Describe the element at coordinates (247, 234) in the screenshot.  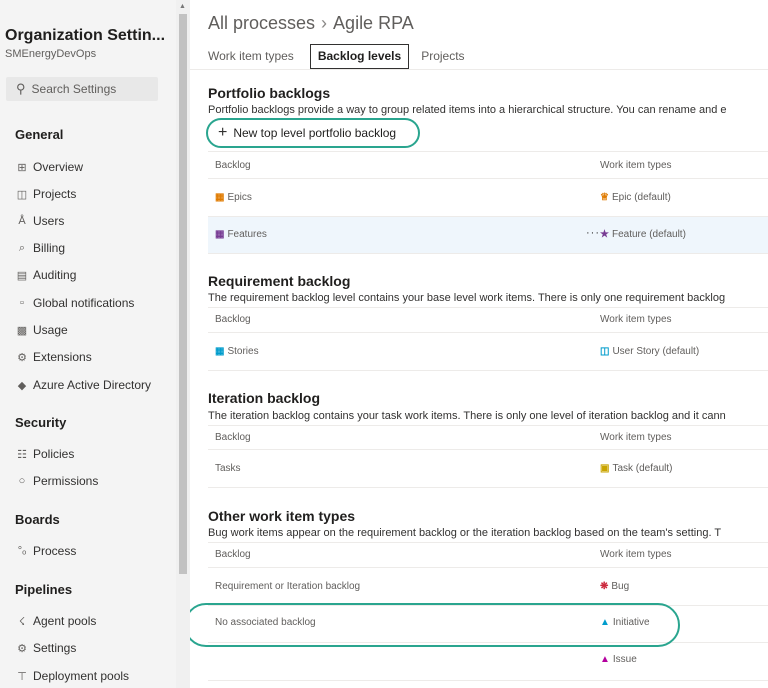
I see `backlog-label: Features` at that location.